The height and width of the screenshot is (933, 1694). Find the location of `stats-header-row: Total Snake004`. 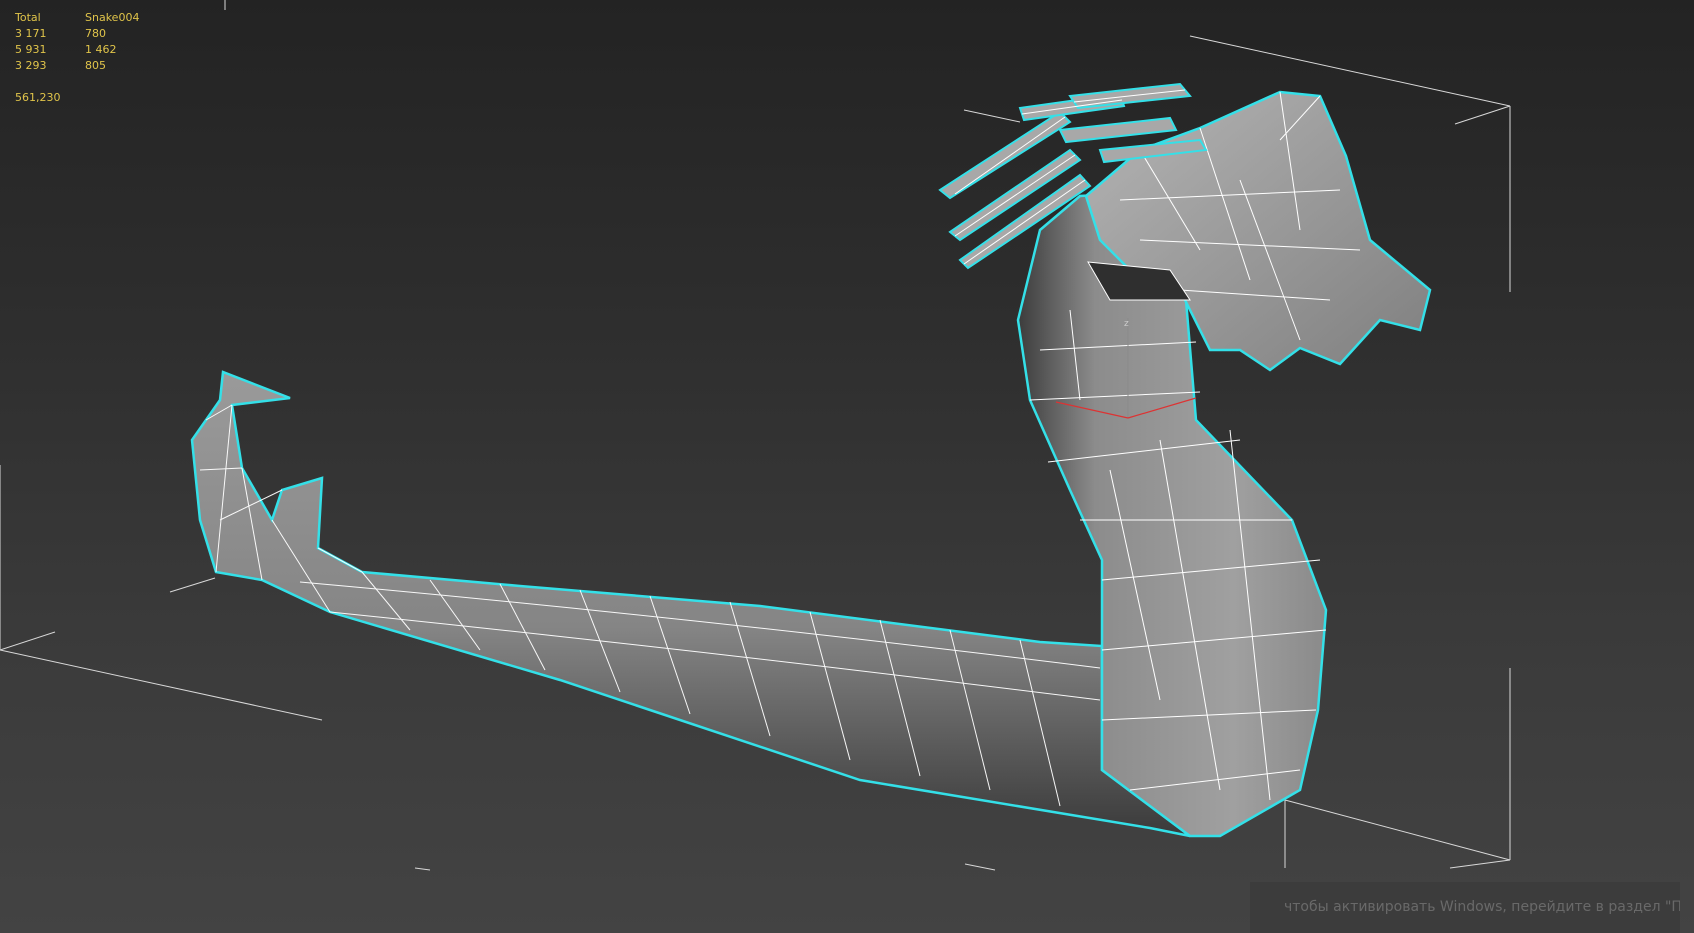

stats-header-row: Total Snake004 is located at coordinates (90, 18).